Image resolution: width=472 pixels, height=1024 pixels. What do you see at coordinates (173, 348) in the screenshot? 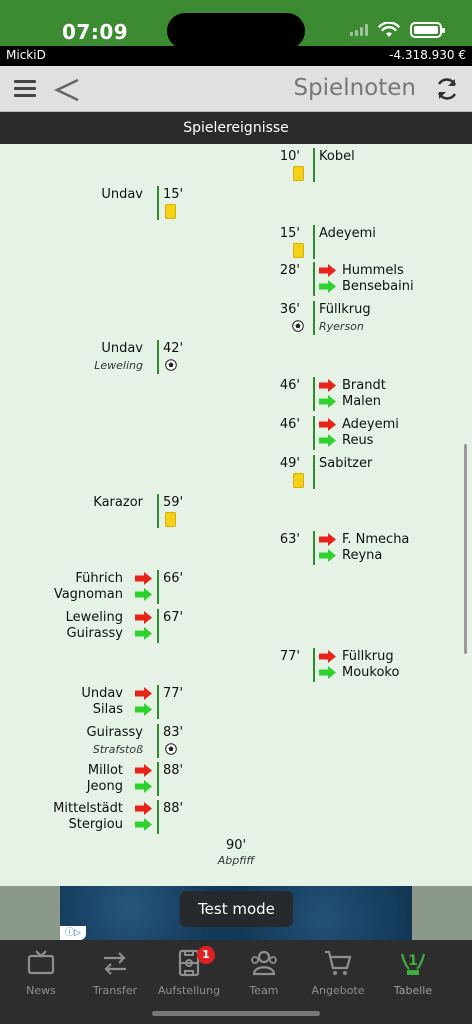
I see `event-minute: 42'` at bounding box center [173, 348].